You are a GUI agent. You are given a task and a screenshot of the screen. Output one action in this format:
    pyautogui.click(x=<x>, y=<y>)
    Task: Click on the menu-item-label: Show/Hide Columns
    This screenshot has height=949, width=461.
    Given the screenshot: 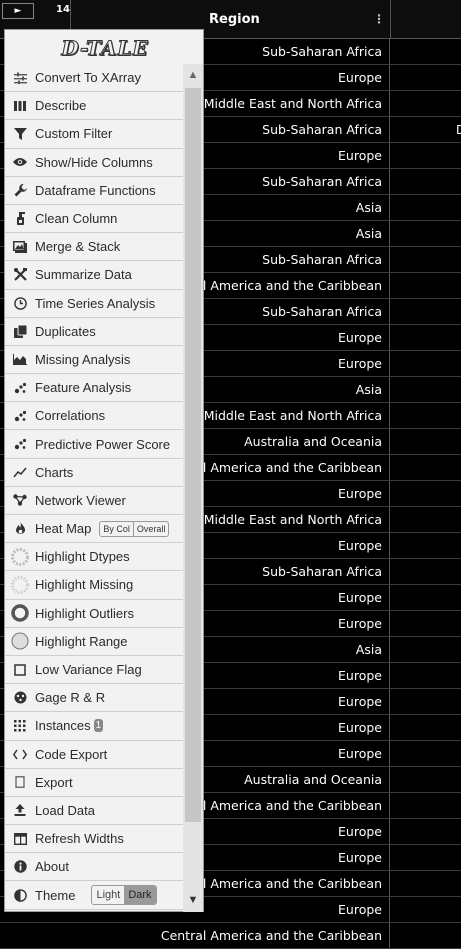 What is the action you would take?
    pyautogui.click(x=94, y=162)
    